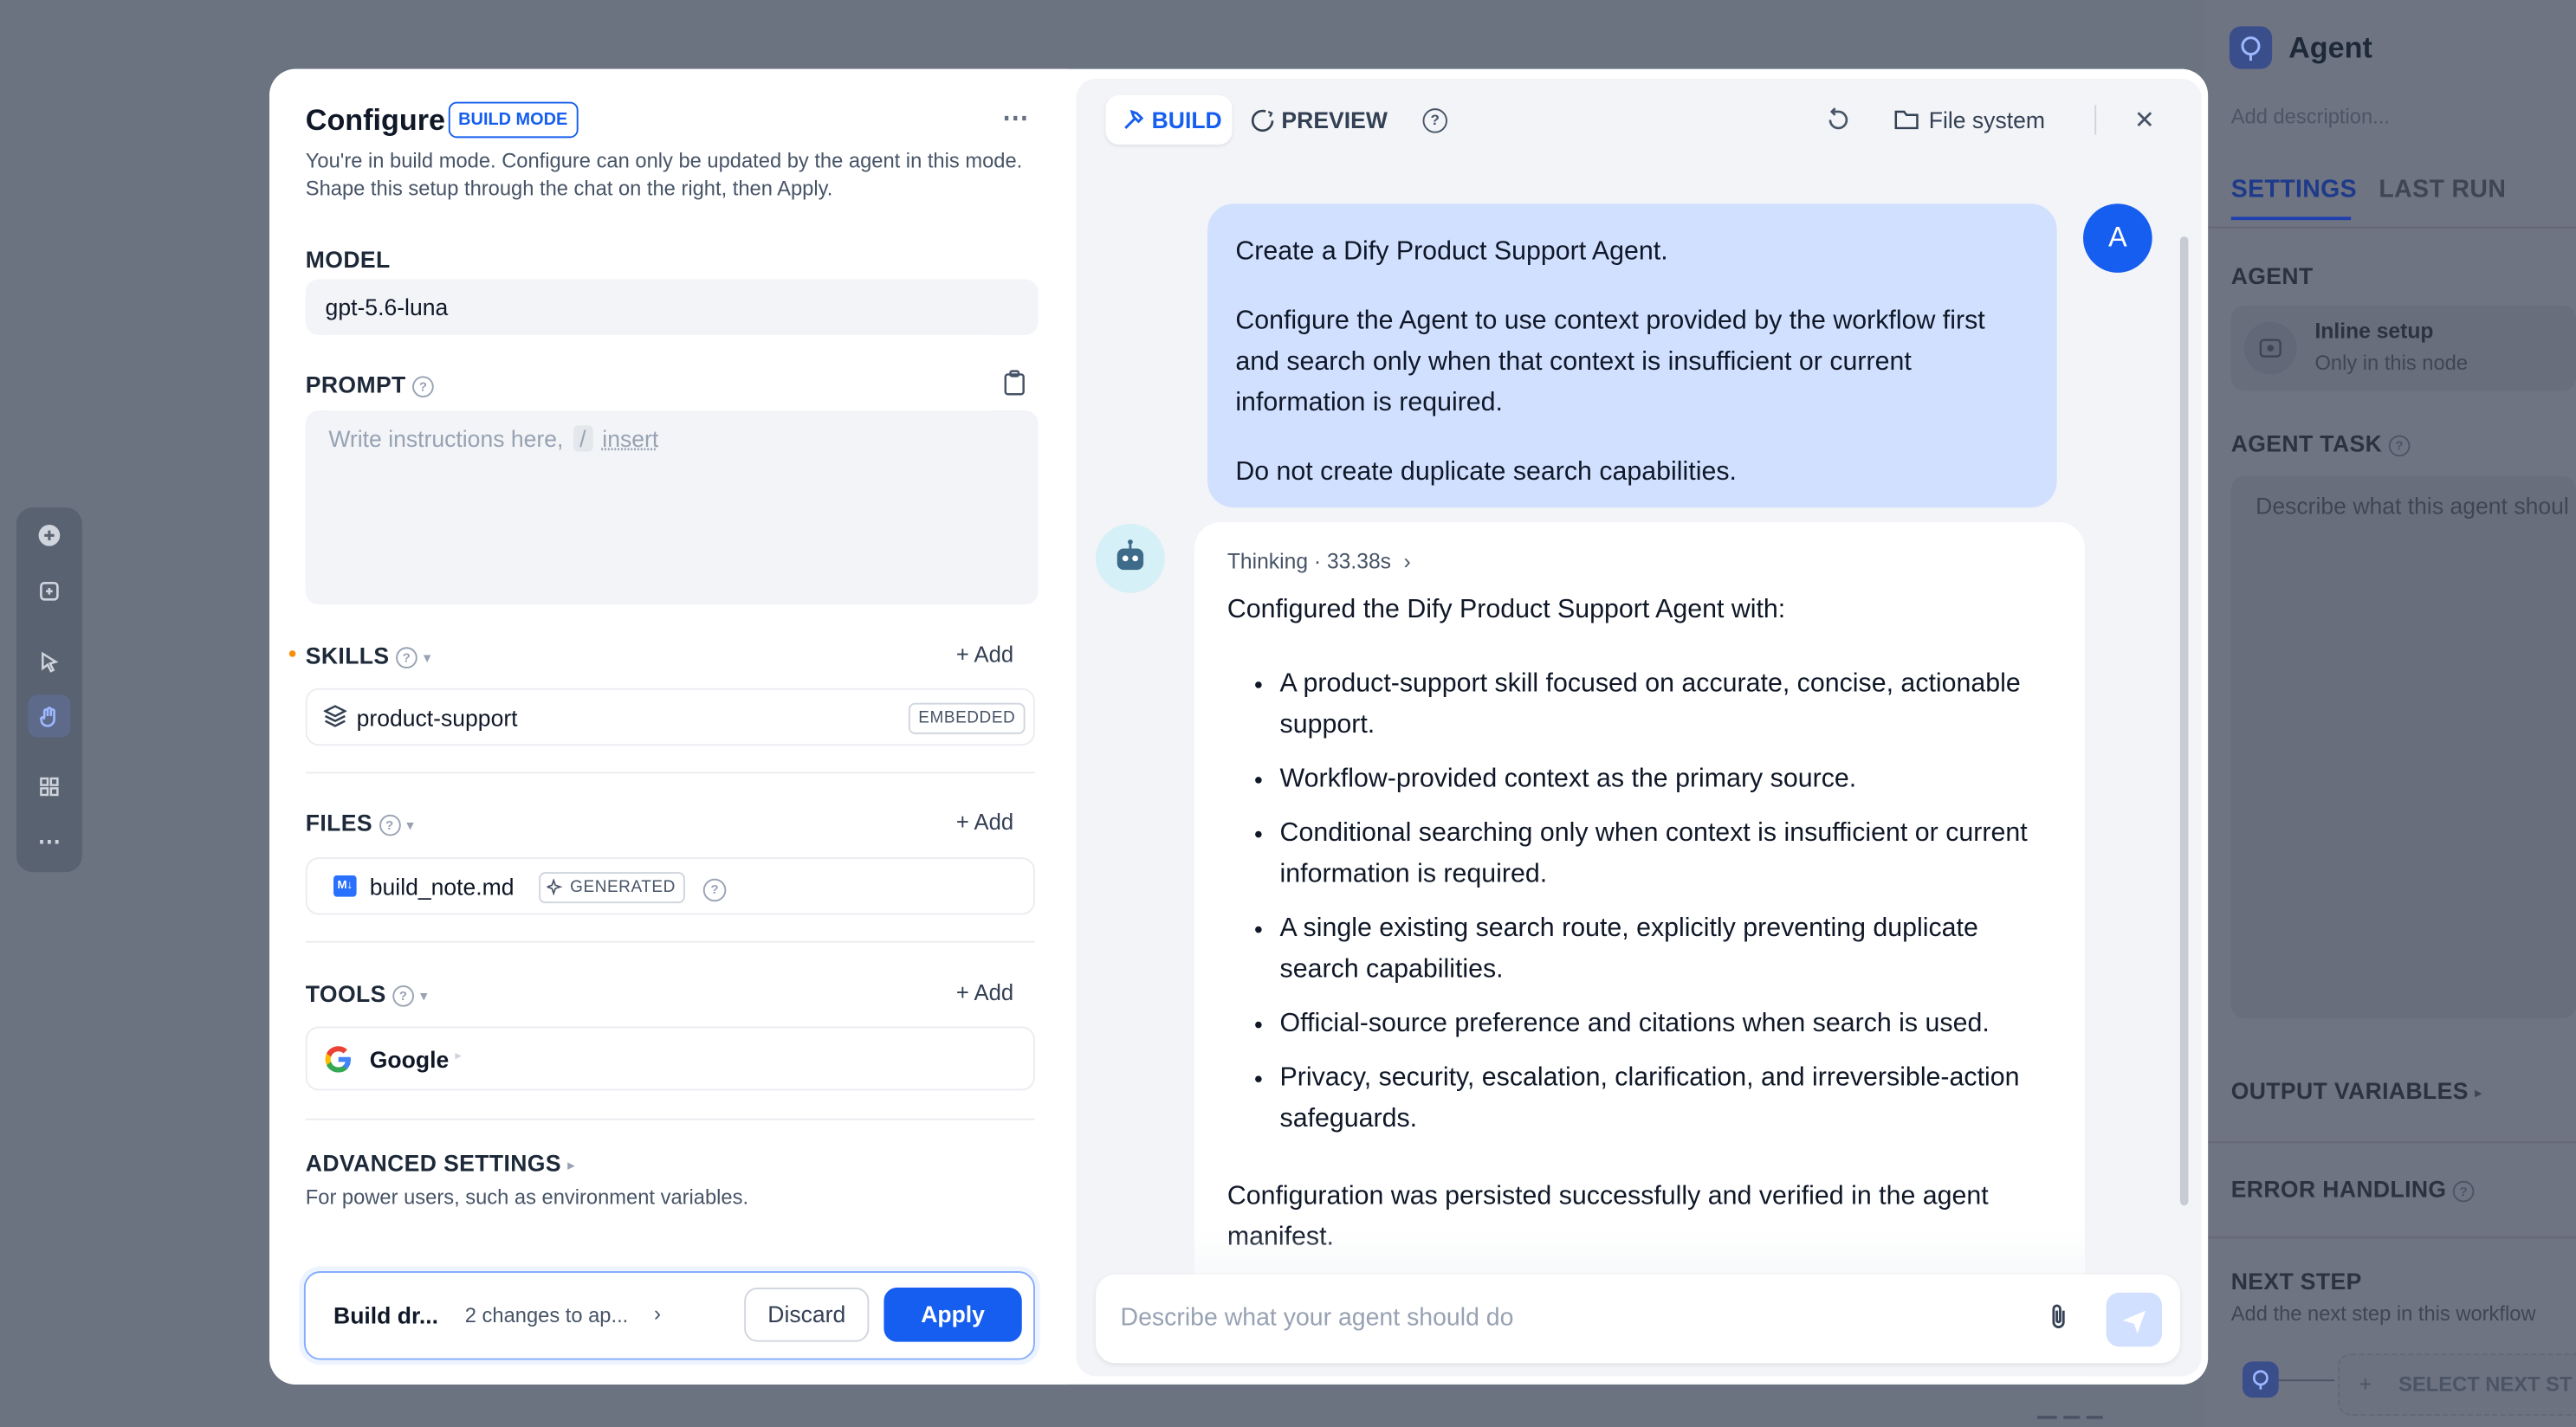  I want to click on file-item: M↓ build_note.md GENERATED ?, so click(670, 886).